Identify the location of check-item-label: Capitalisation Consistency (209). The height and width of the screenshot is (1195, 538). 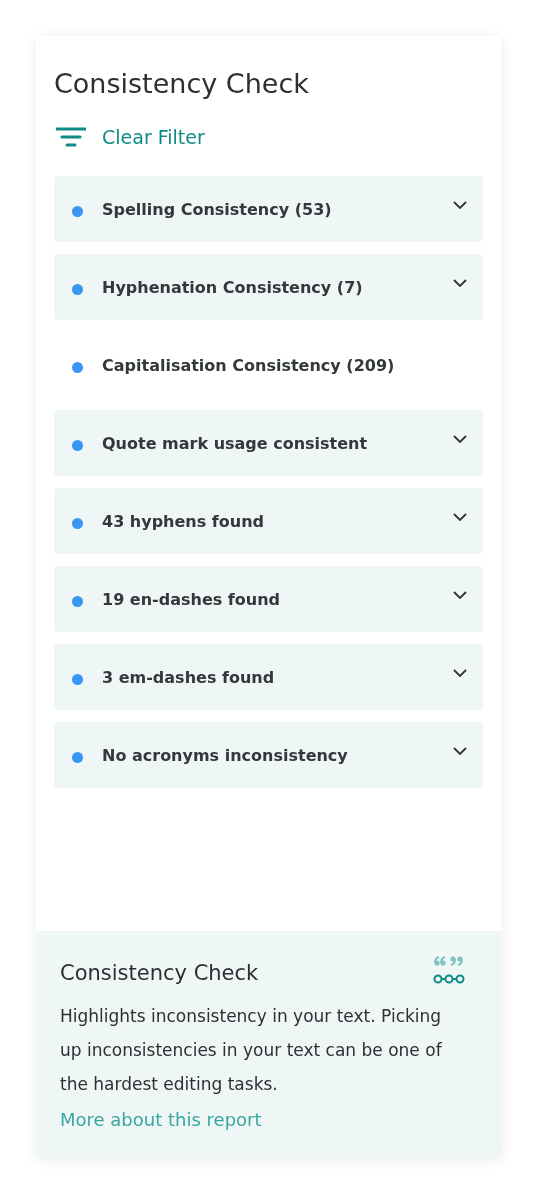
(268, 365).